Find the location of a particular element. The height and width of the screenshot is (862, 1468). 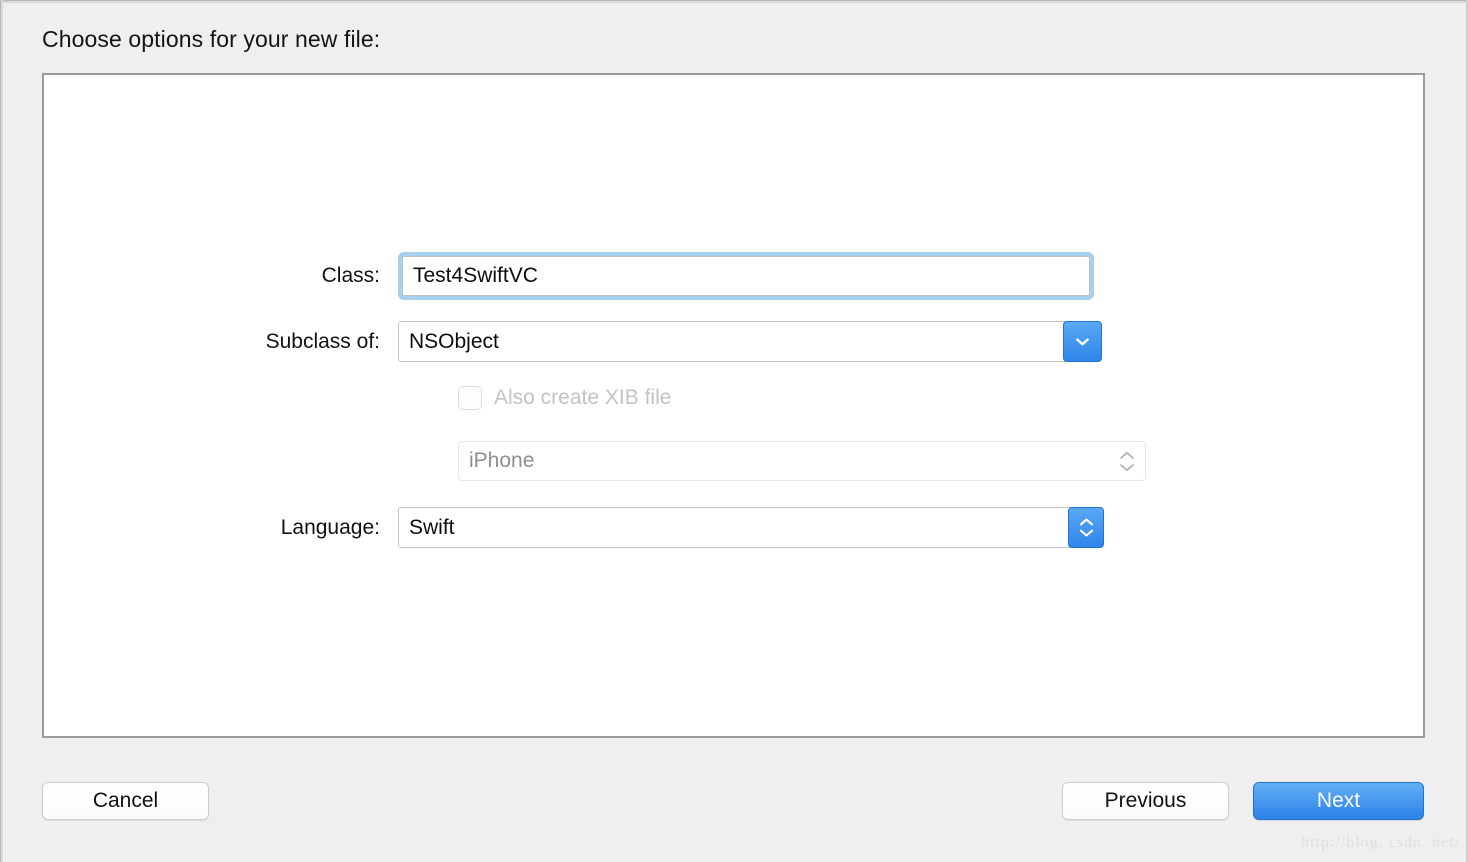

subclass-label: Subclass of: is located at coordinates (322, 341).